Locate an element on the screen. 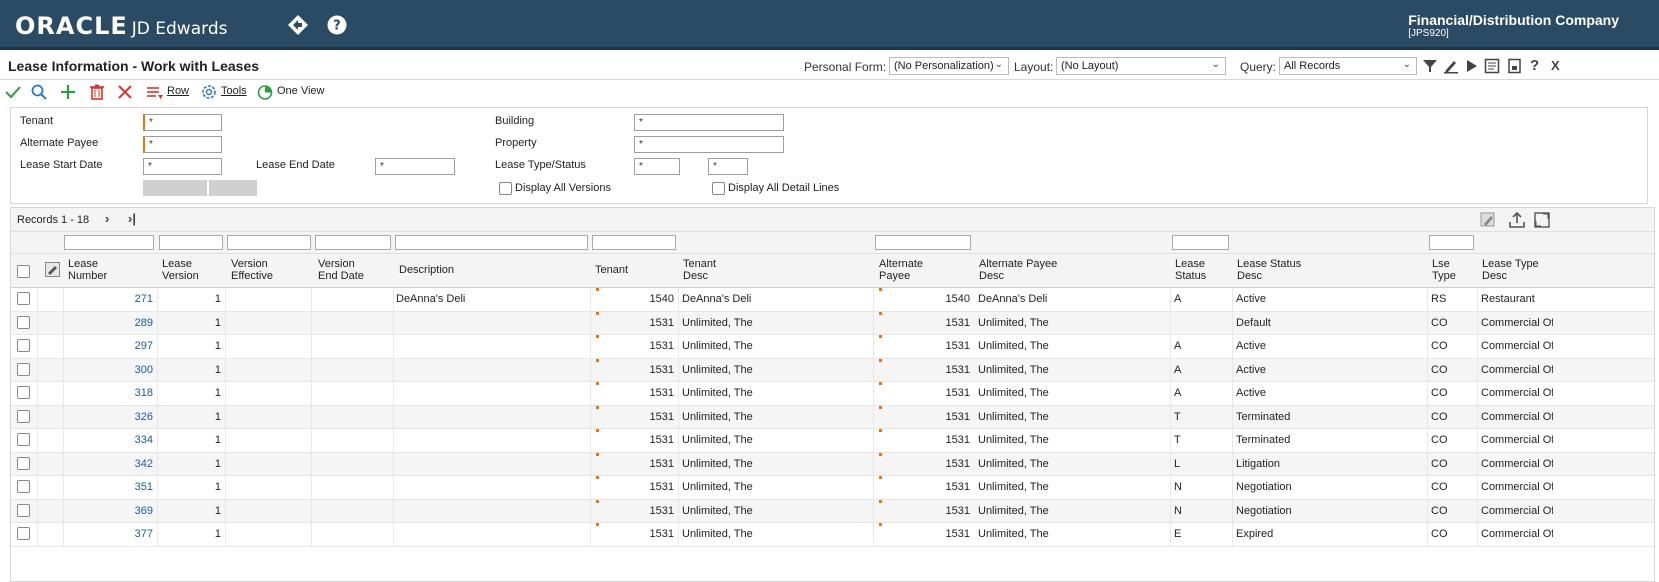 The image size is (1659, 582). display-all-versions-checkbox is located at coordinates (505, 188).